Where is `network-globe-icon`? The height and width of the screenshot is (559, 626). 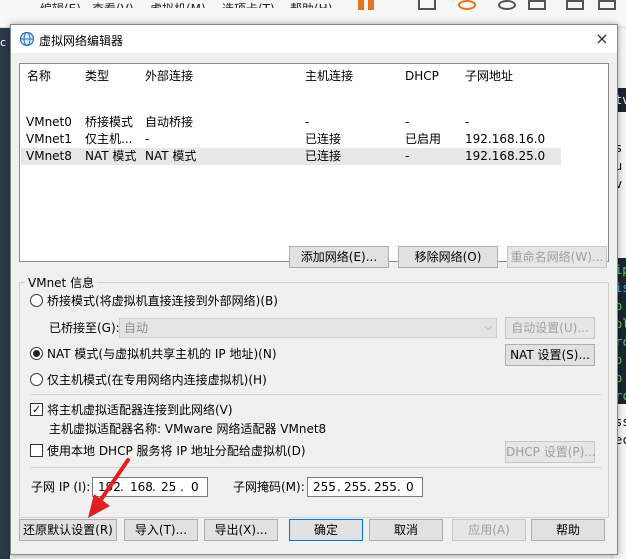 network-globe-icon is located at coordinates (27, 39).